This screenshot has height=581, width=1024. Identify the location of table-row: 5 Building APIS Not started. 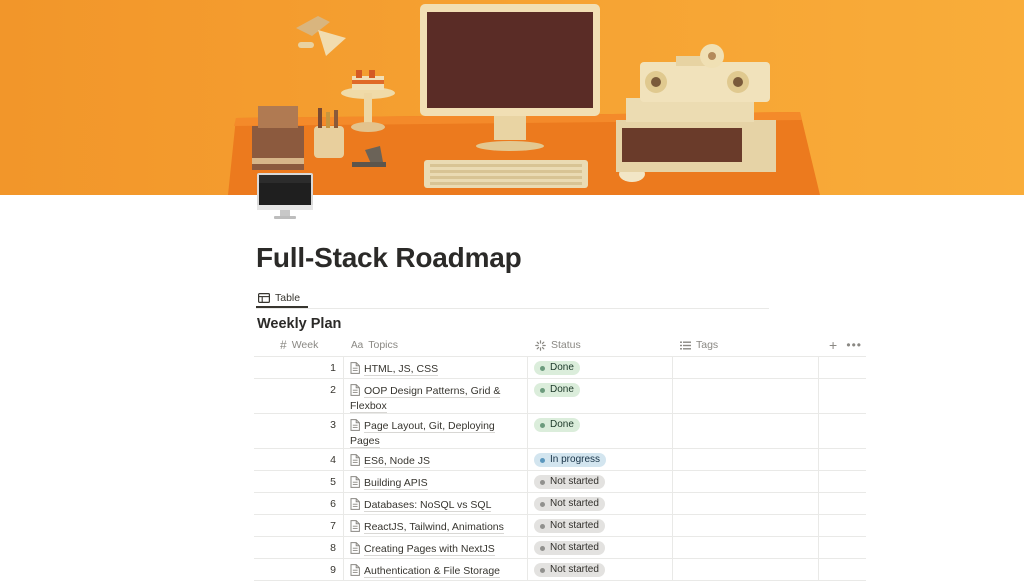
(560, 482).